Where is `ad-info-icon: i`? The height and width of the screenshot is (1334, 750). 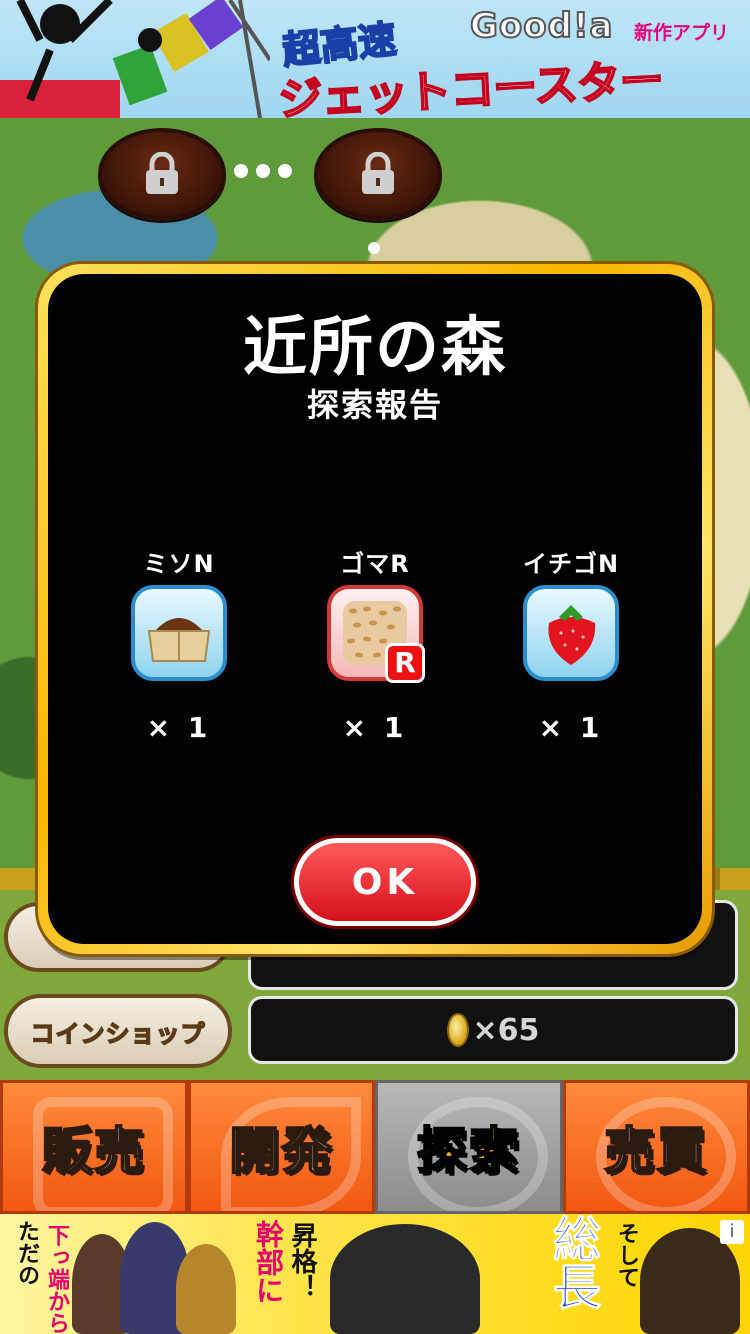
ad-info-icon: i is located at coordinates (732, 1232).